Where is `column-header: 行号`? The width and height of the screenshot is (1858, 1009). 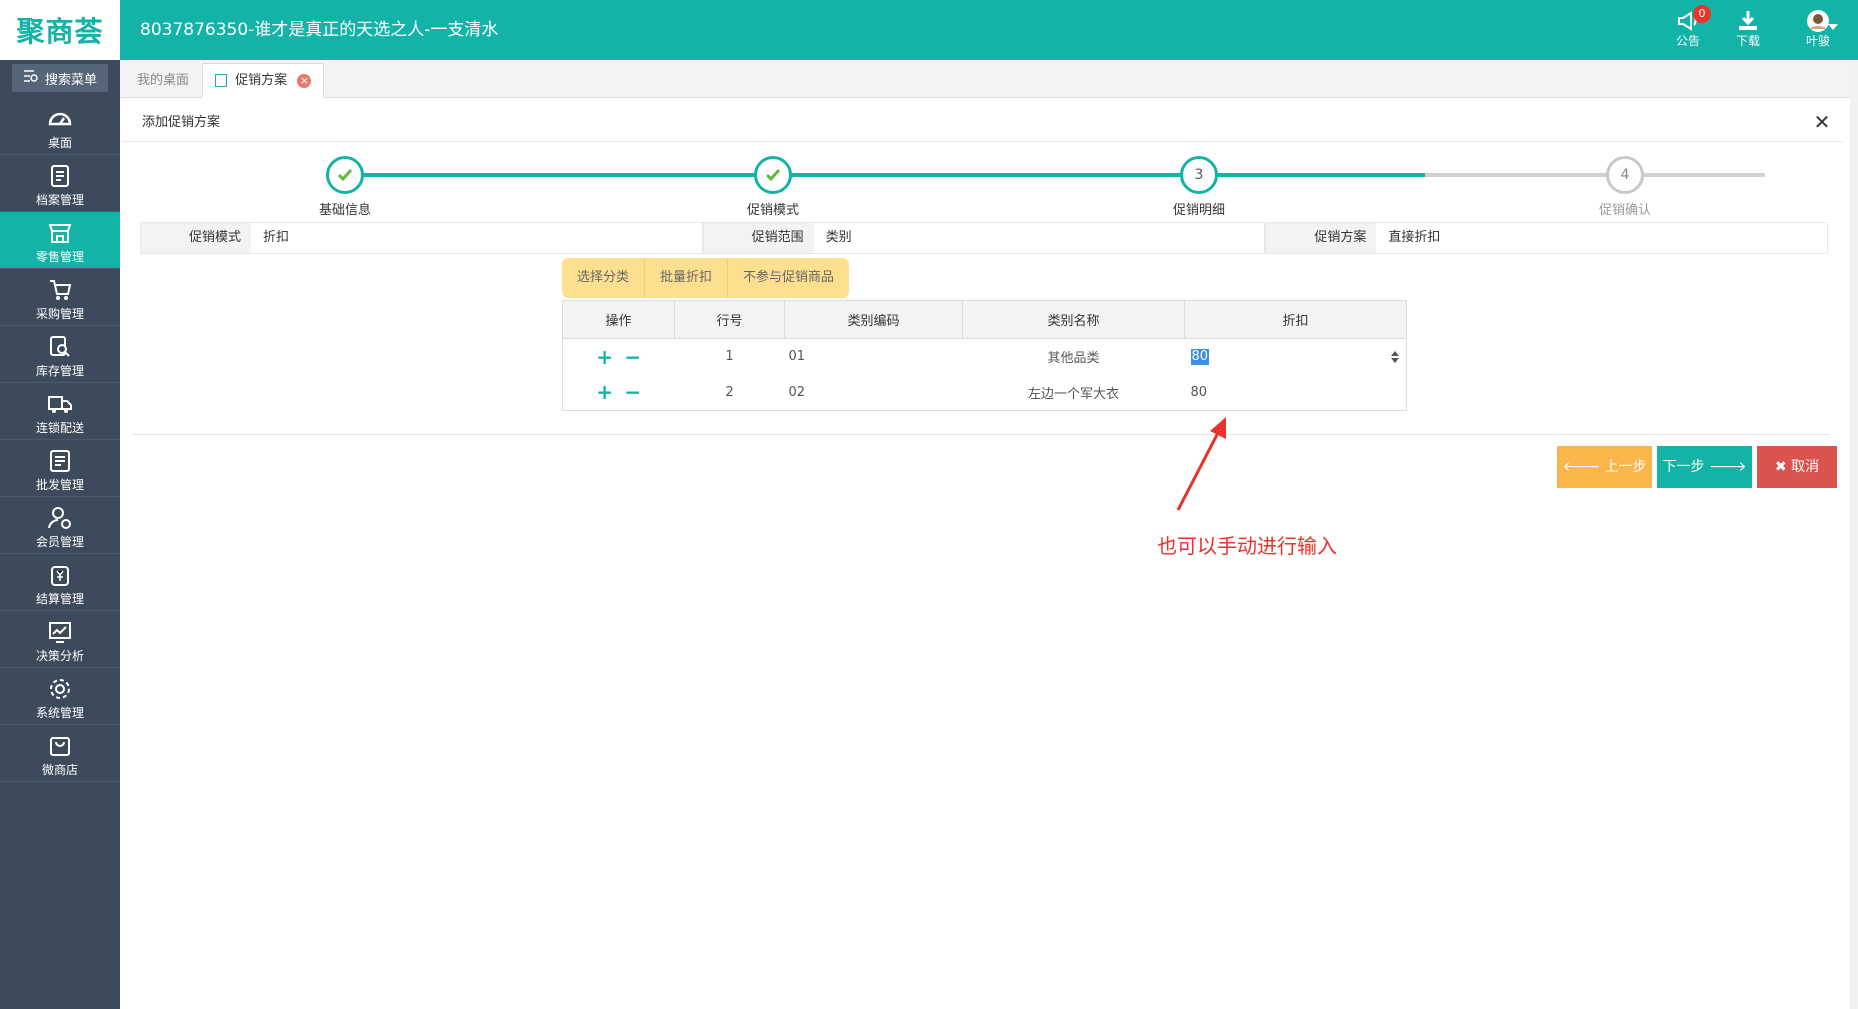 column-header: 行号 is located at coordinates (729, 319).